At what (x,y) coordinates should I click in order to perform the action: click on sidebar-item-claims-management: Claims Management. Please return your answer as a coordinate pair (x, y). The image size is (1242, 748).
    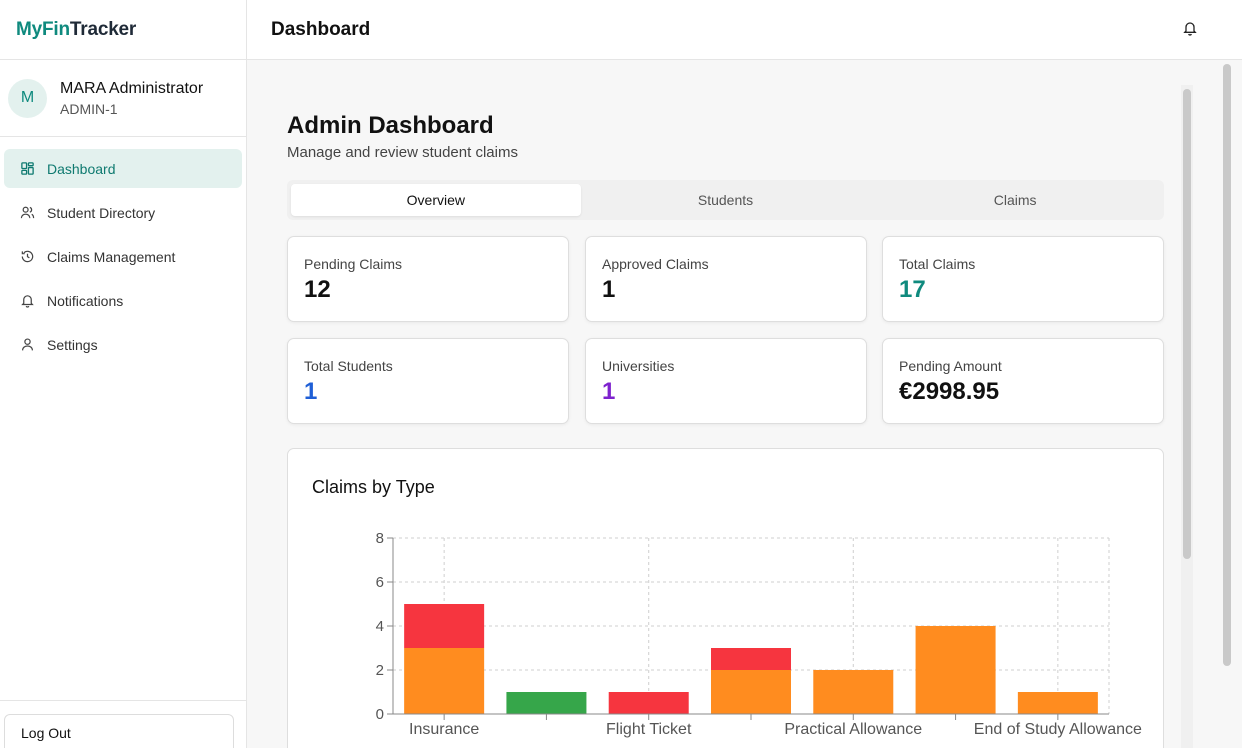
    Looking at the image, I should click on (123, 256).